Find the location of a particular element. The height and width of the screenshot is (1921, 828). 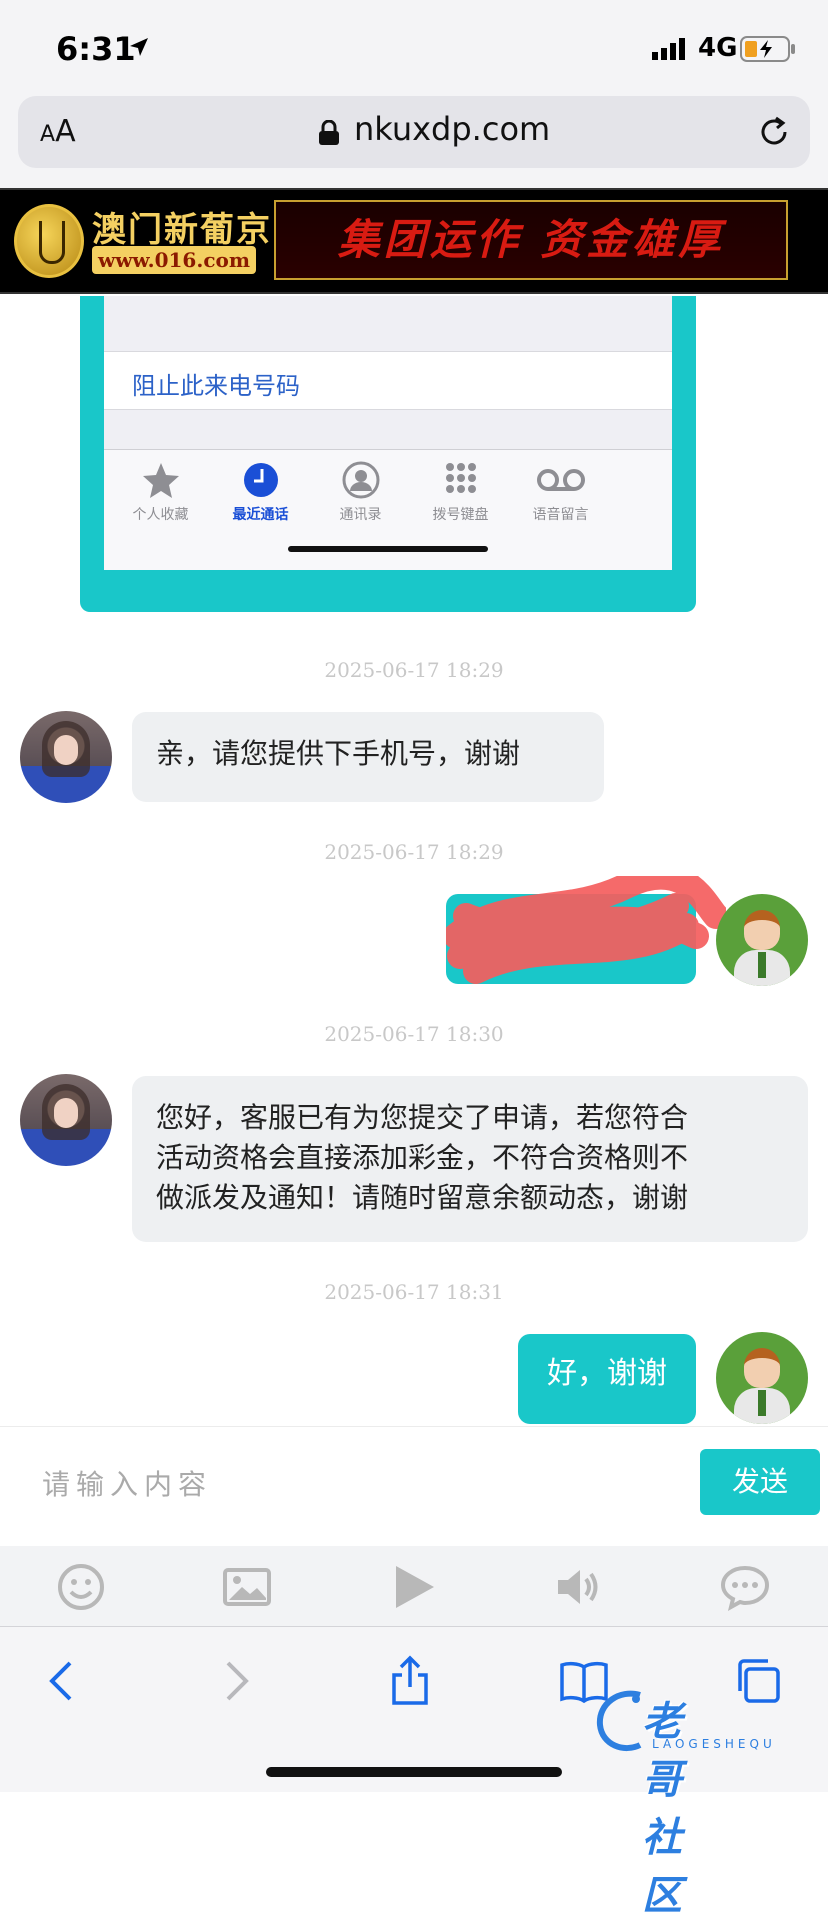

chat-icon is located at coordinates (745, 1587).